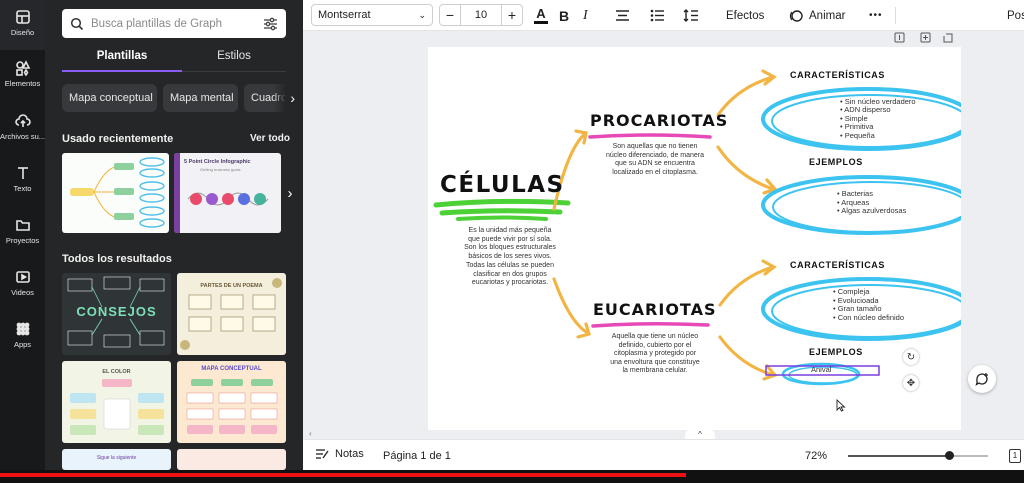 Image resolution: width=1024 pixels, height=483 pixels. Describe the element at coordinates (650, 136) in the screenshot. I see `procariotas-underline` at that location.